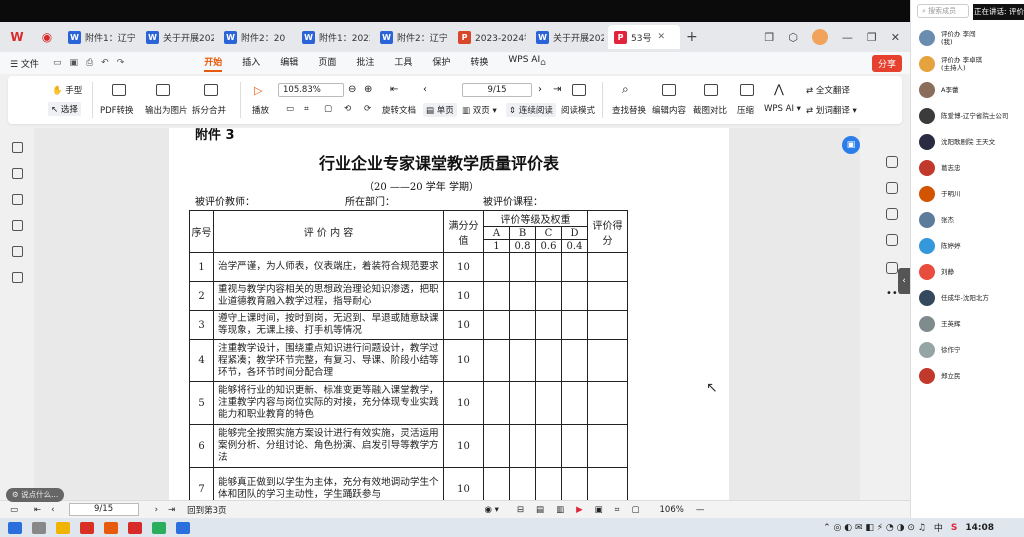 This screenshot has height=537, width=1024. I want to click on doc-tab-active: P 53号 ✕, so click(644, 37).